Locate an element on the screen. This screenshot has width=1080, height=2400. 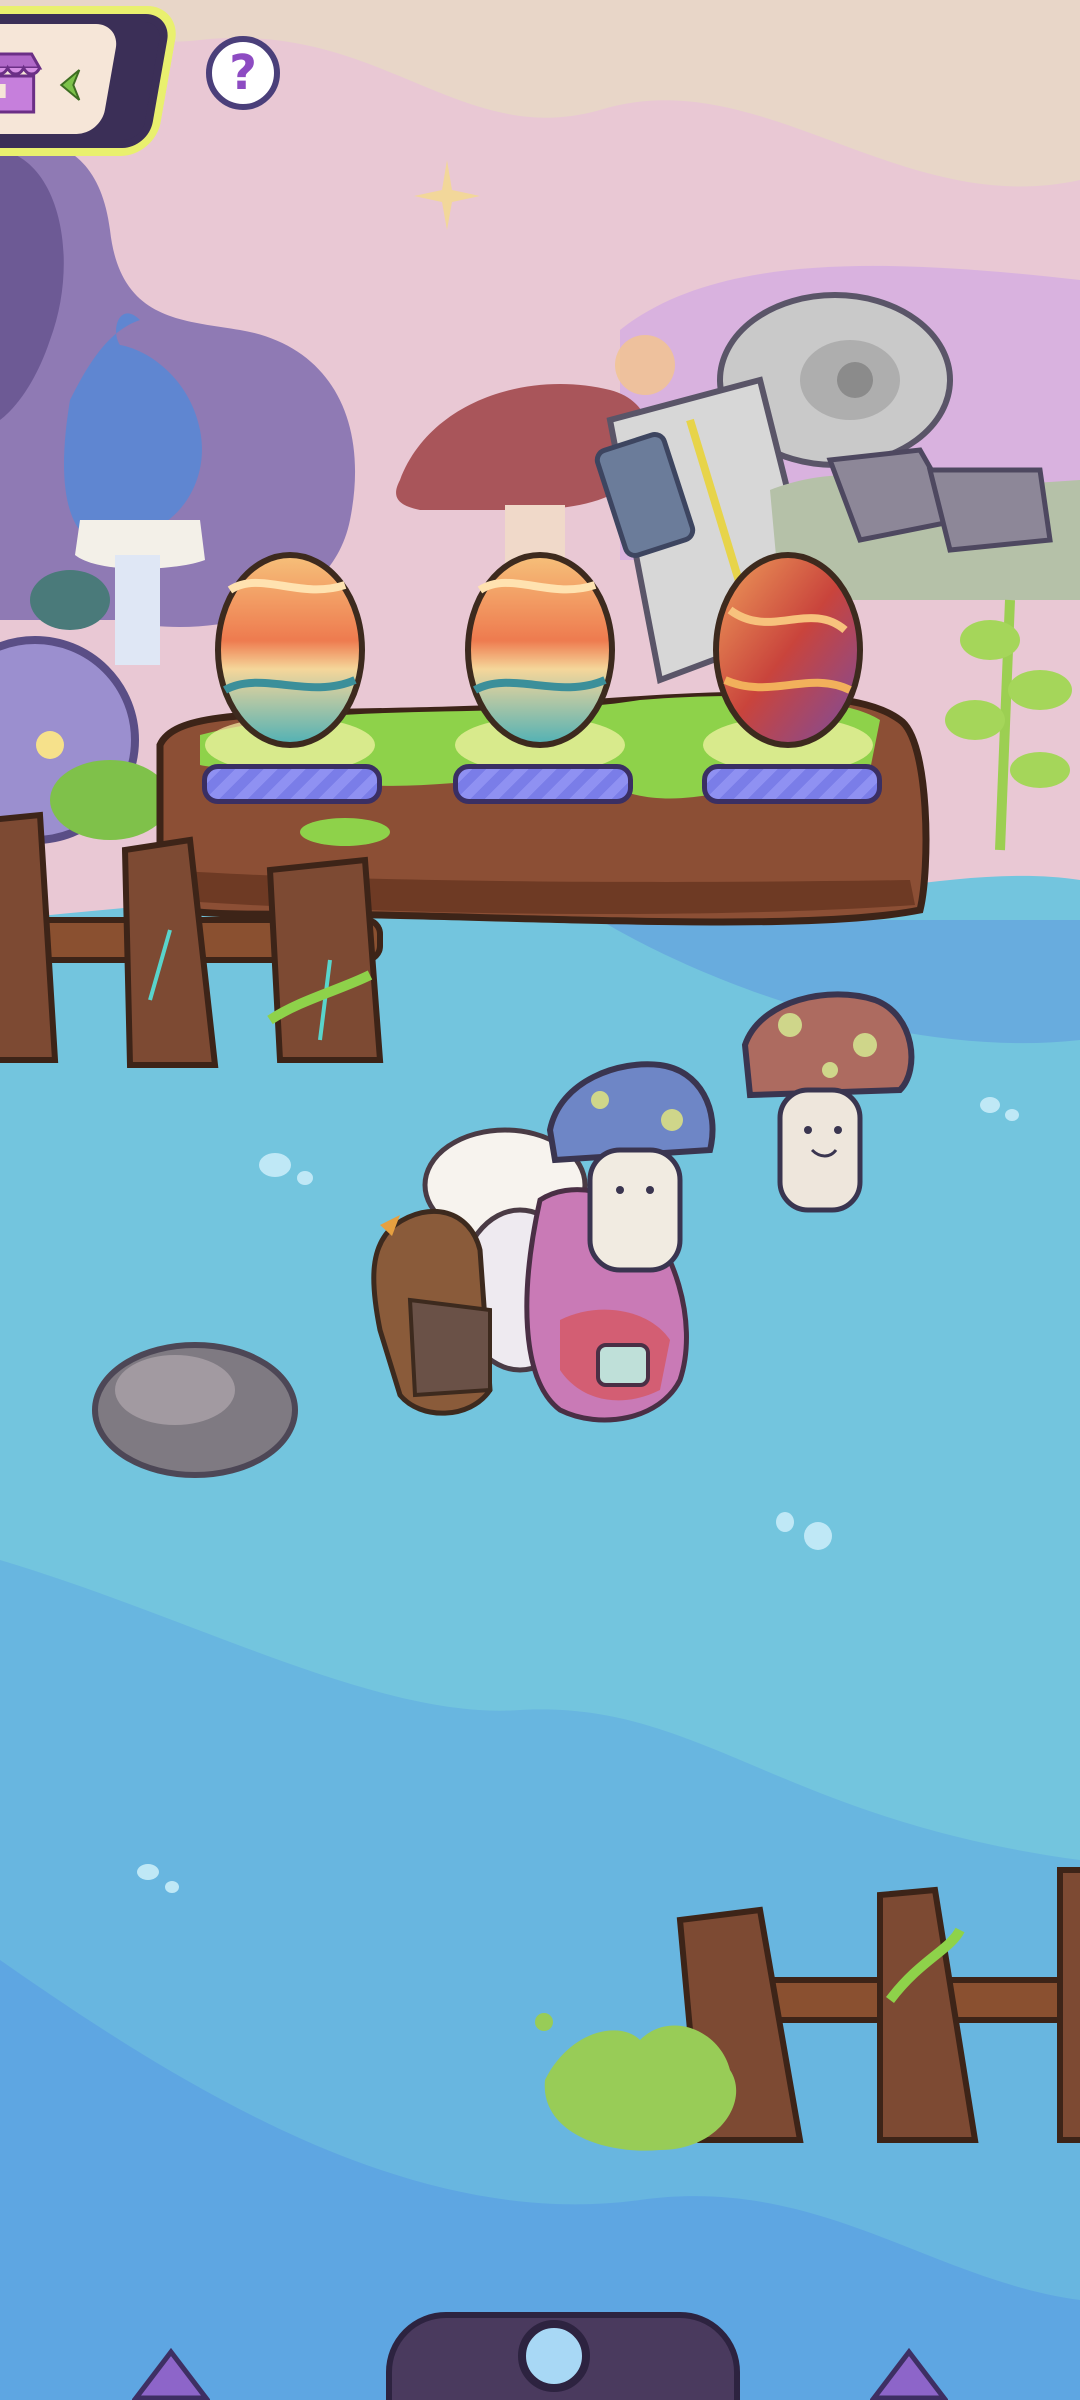
shop-button-face is located at coordinates (60, 79).